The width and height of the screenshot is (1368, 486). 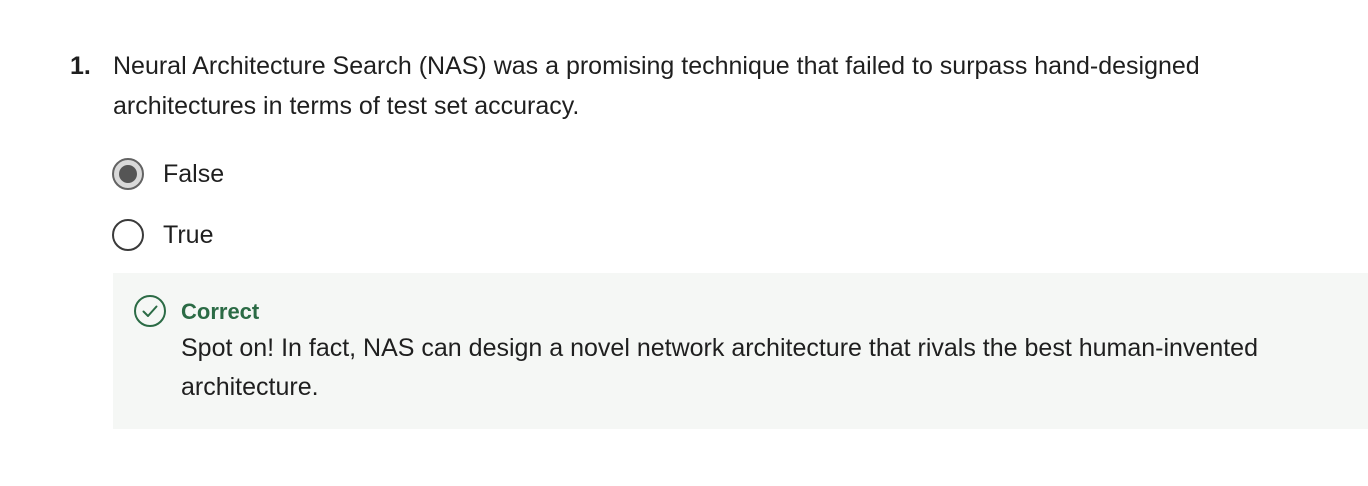 I want to click on radio-selected-dot, so click(x=128, y=174).